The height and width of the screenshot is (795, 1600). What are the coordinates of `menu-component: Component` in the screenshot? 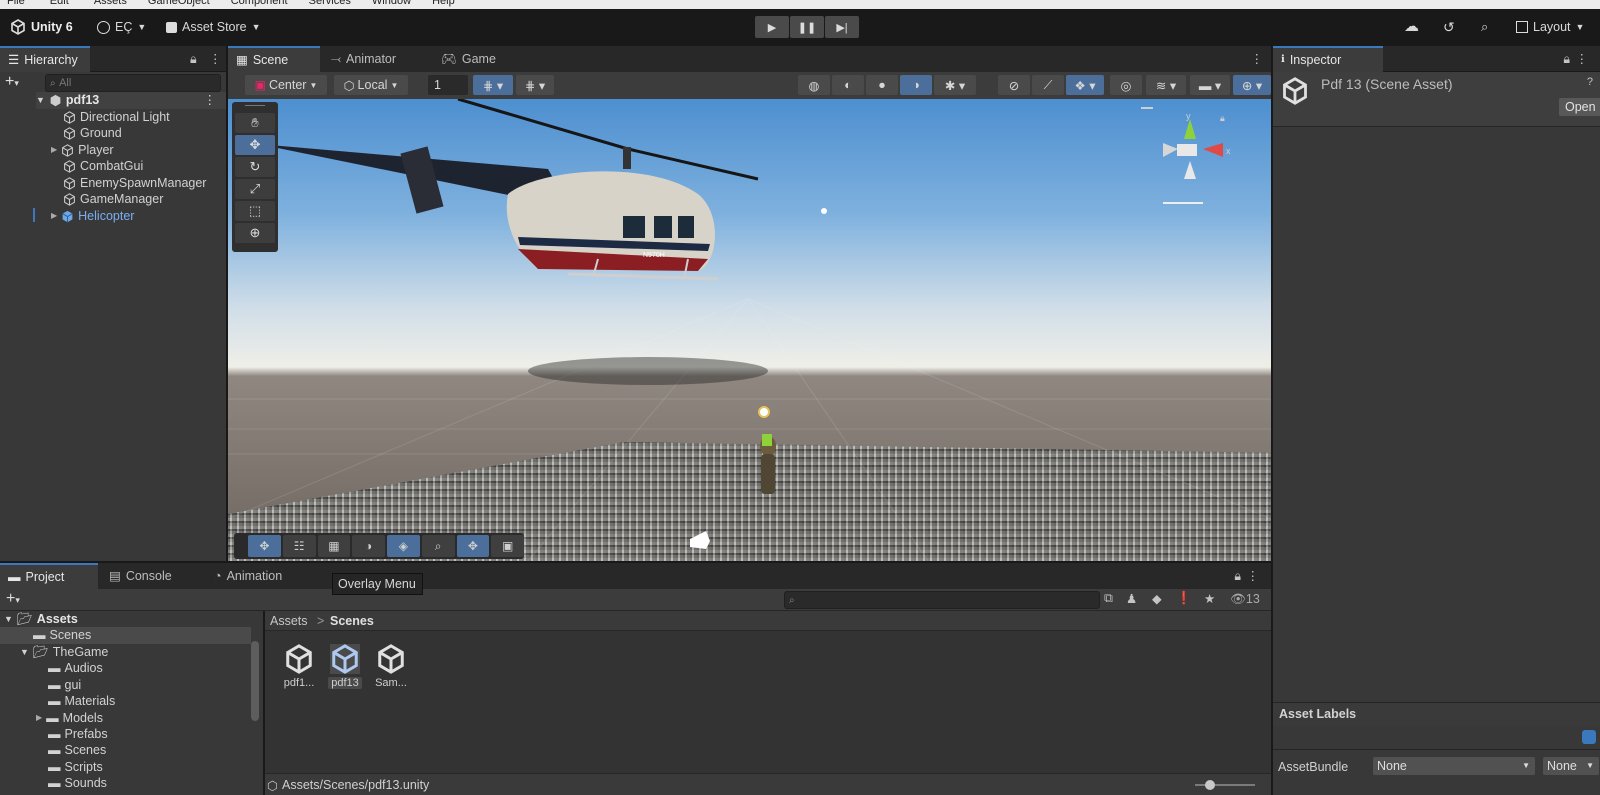 It's located at (259, 3).